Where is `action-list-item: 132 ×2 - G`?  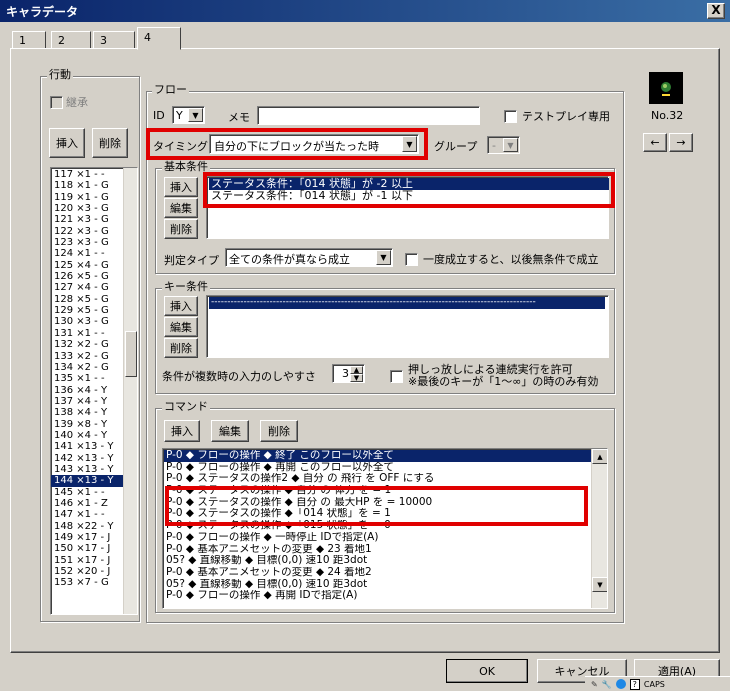 action-list-item: 132 ×2 - G is located at coordinates (87, 344).